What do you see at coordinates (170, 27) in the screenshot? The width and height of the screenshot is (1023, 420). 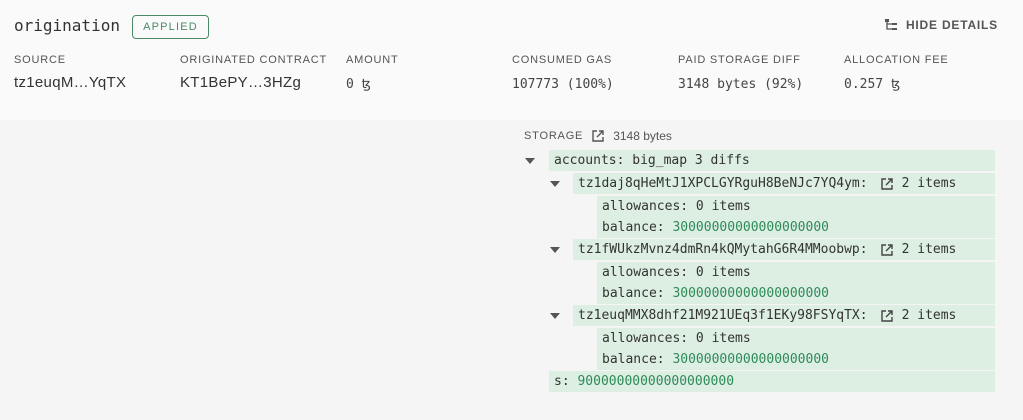 I see `status-badge: APPLIED` at bounding box center [170, 27].